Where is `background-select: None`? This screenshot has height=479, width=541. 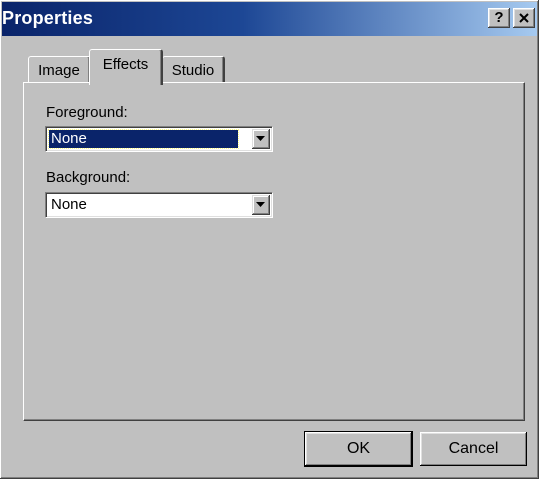
background-select: None is located at coordinates (159, 205).